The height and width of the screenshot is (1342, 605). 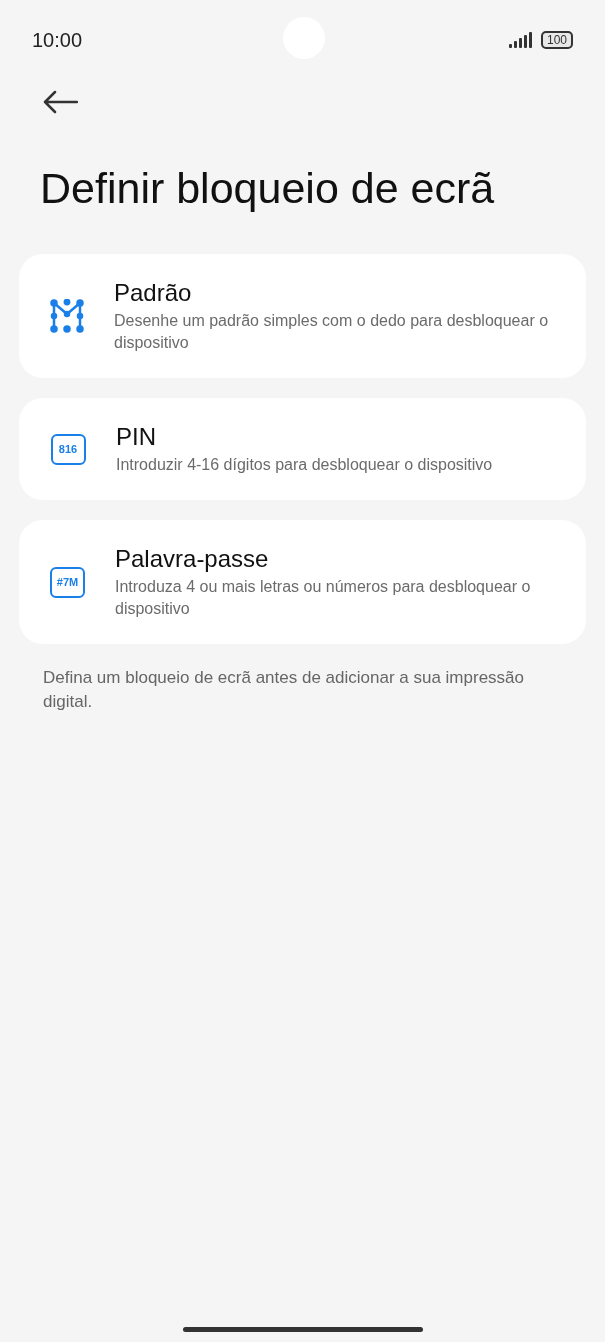 What do you see at coordinates (153, 293) in the screenshot?
I see `option-title: Padrão` at bounding box center [153, 293].